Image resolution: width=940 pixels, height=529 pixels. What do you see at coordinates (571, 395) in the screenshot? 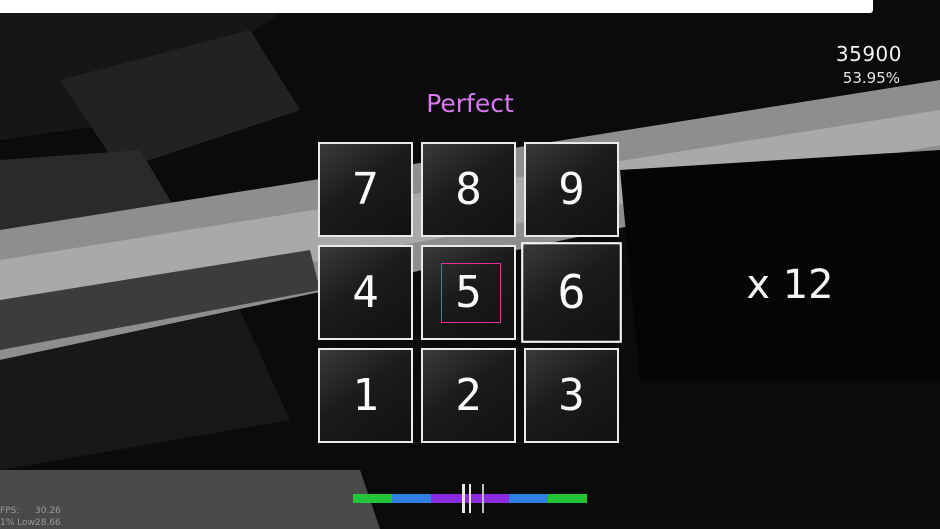
I see `tile-3: 3` at bounding box center [571, 395].